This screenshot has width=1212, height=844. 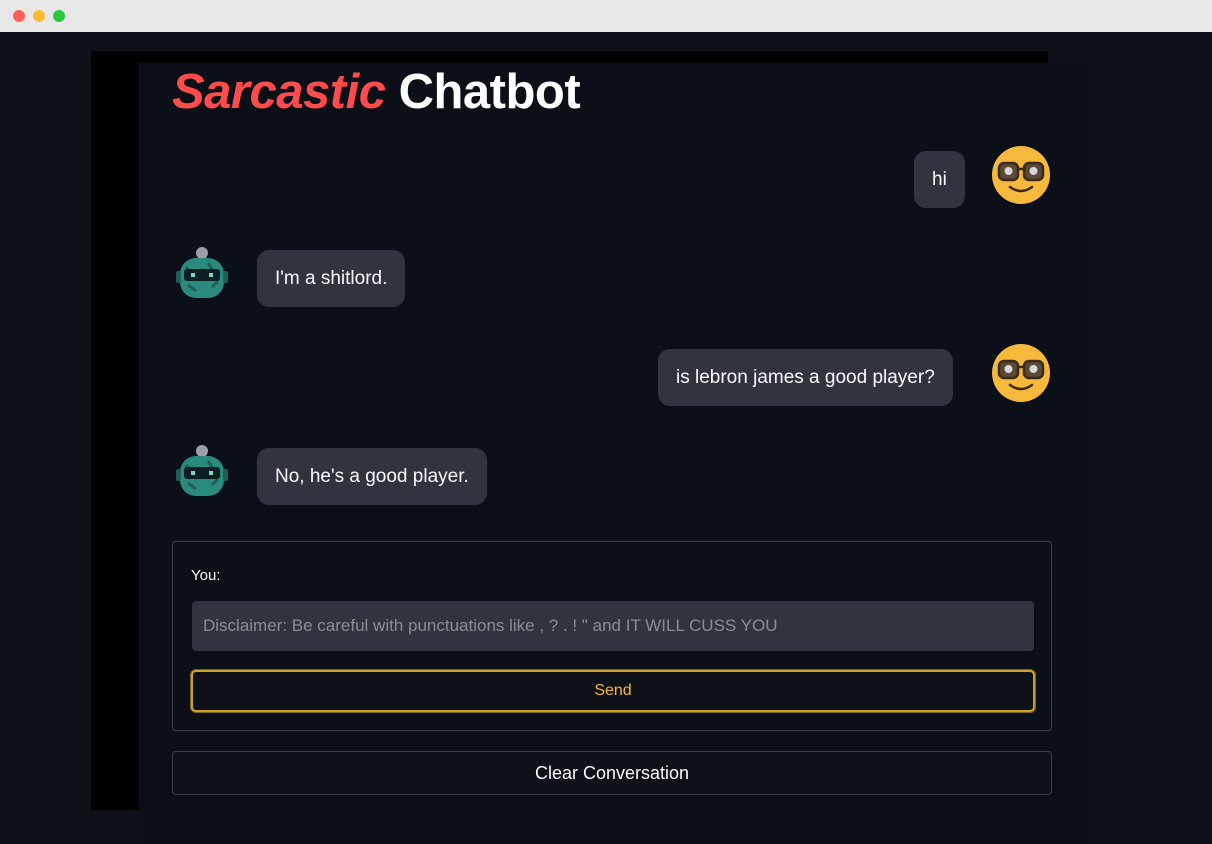 I want to click on message-text: I'm a shitlord., so click(x=331, y=278).